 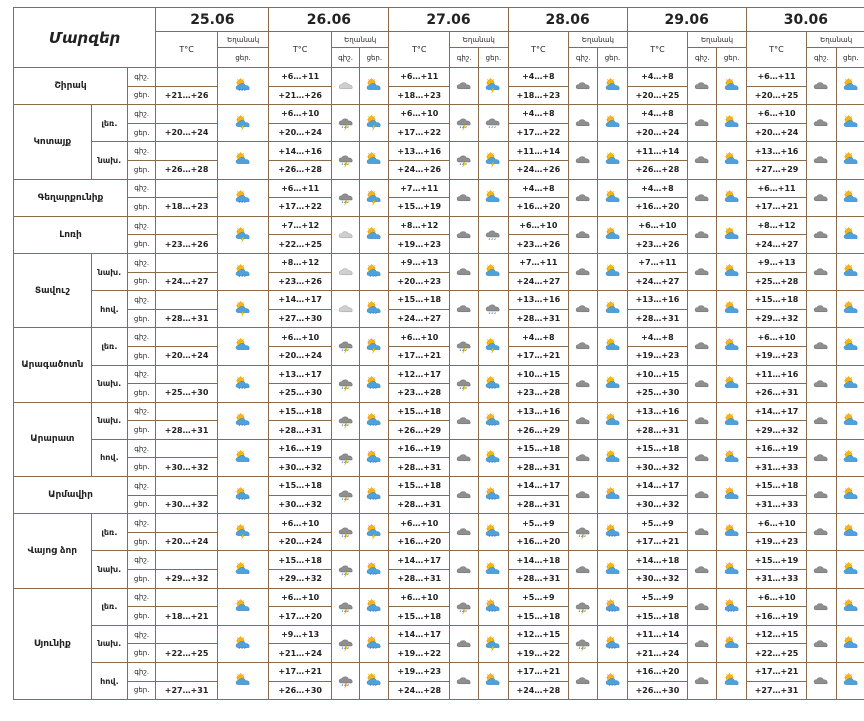 I want to click on temperature-range: +17…+21, so click(x=538, y=672).